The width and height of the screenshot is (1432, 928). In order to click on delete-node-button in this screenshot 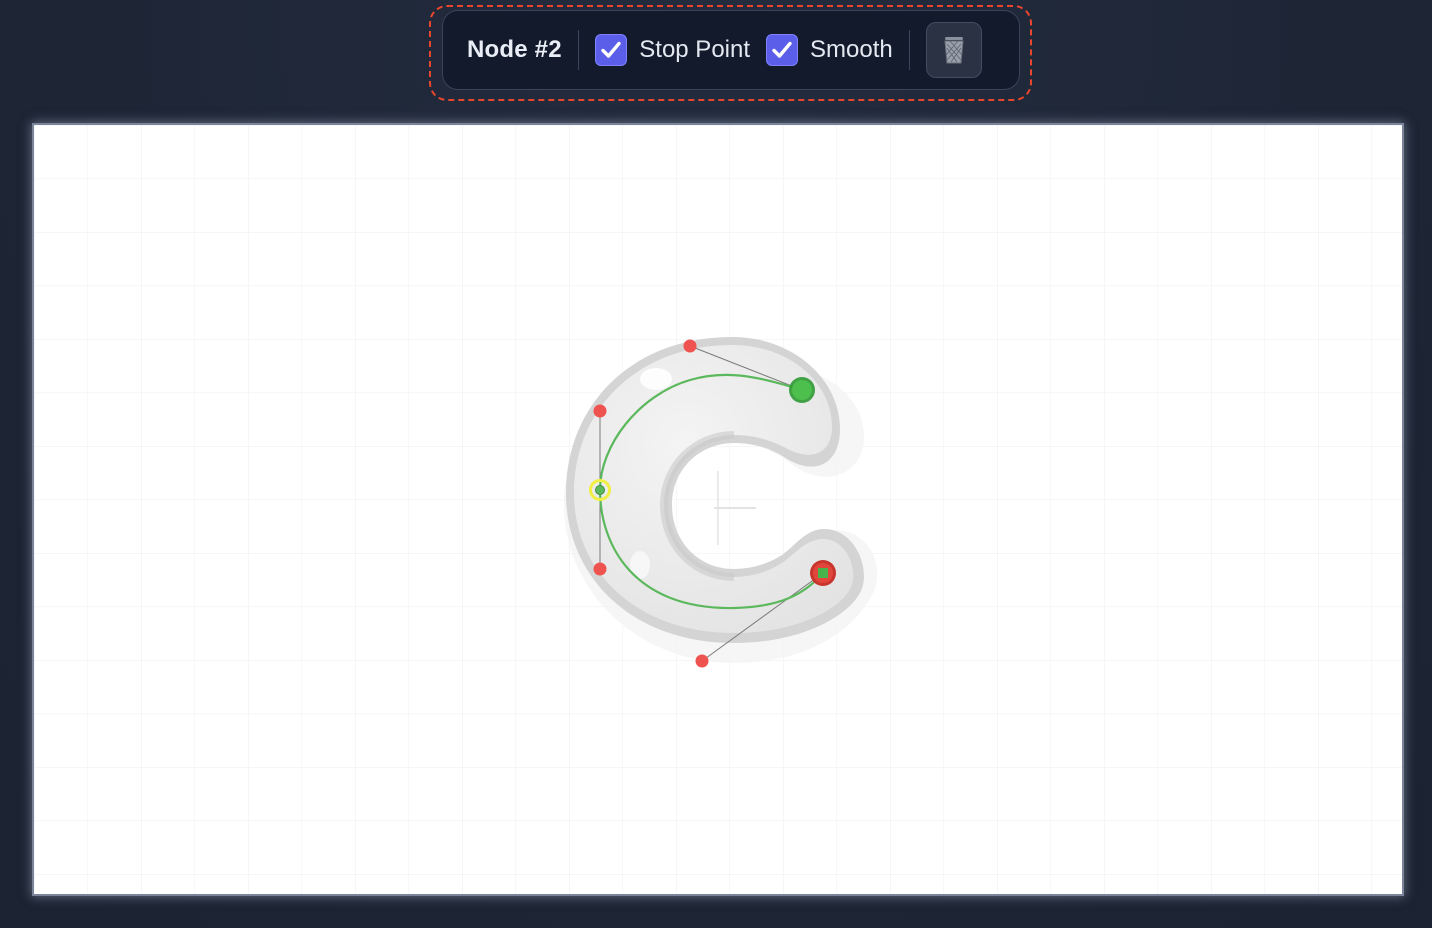, I will do `click(954, 50)`.